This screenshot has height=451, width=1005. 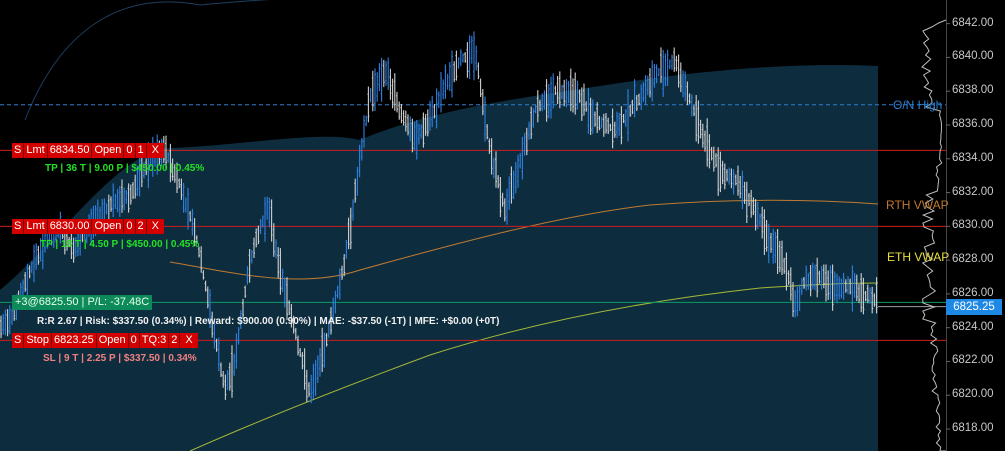 I want to click on target-1-info: TP | 36 T | 9.00 P | $450.00 | 0.45%, so click(x=125, y=169).